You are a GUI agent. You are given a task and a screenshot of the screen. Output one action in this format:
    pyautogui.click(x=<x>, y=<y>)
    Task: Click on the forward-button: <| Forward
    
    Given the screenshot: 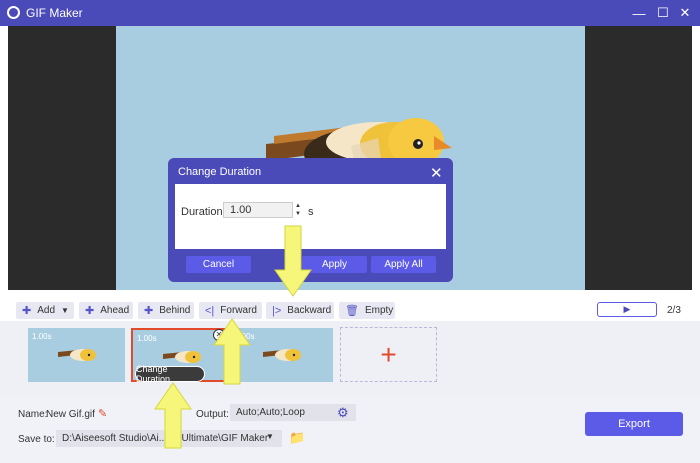 What is the action you would take?
    pyautogui.click(x=230, y=310)
    